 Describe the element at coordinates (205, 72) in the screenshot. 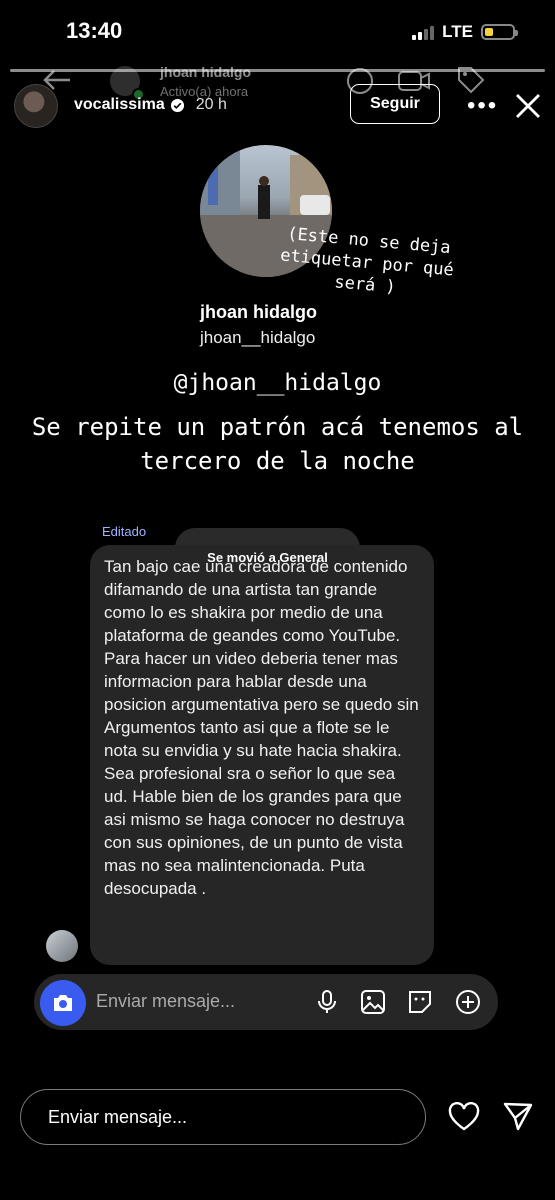

I see `chat-contact-name: jhoan hidalgo` at that location.